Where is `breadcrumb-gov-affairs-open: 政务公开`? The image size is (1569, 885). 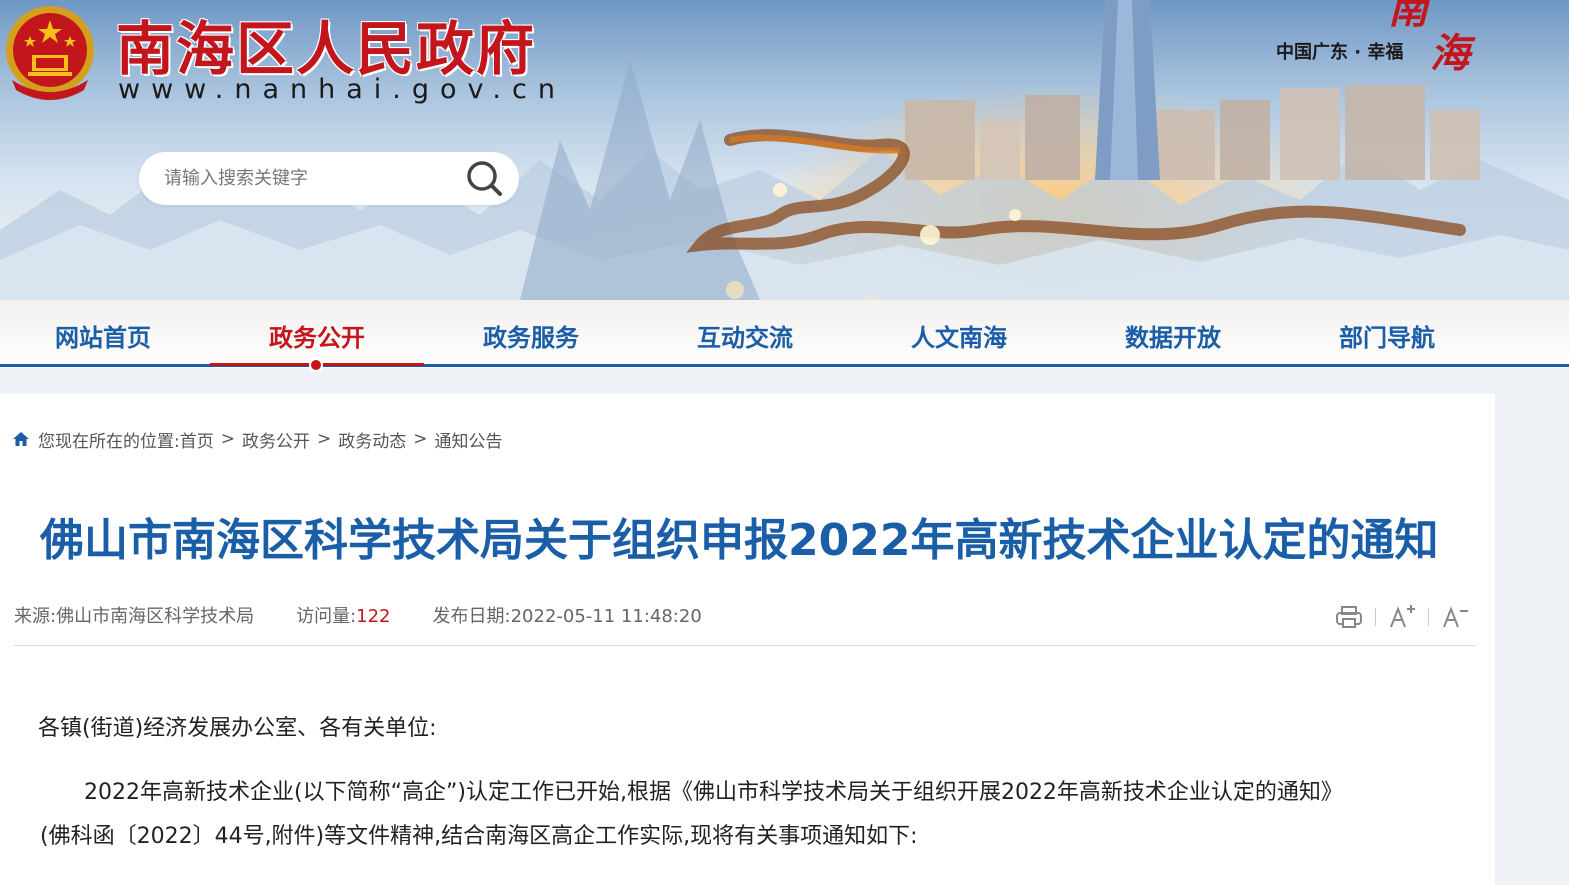 breadcrumb-gov-affairs-open: 政务公开 is located at coordinates (276, 439).